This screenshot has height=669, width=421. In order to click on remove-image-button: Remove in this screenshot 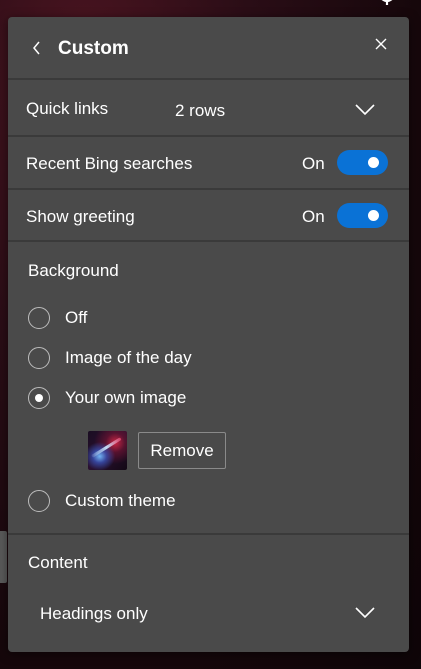, I will do `click(182, 450)`.